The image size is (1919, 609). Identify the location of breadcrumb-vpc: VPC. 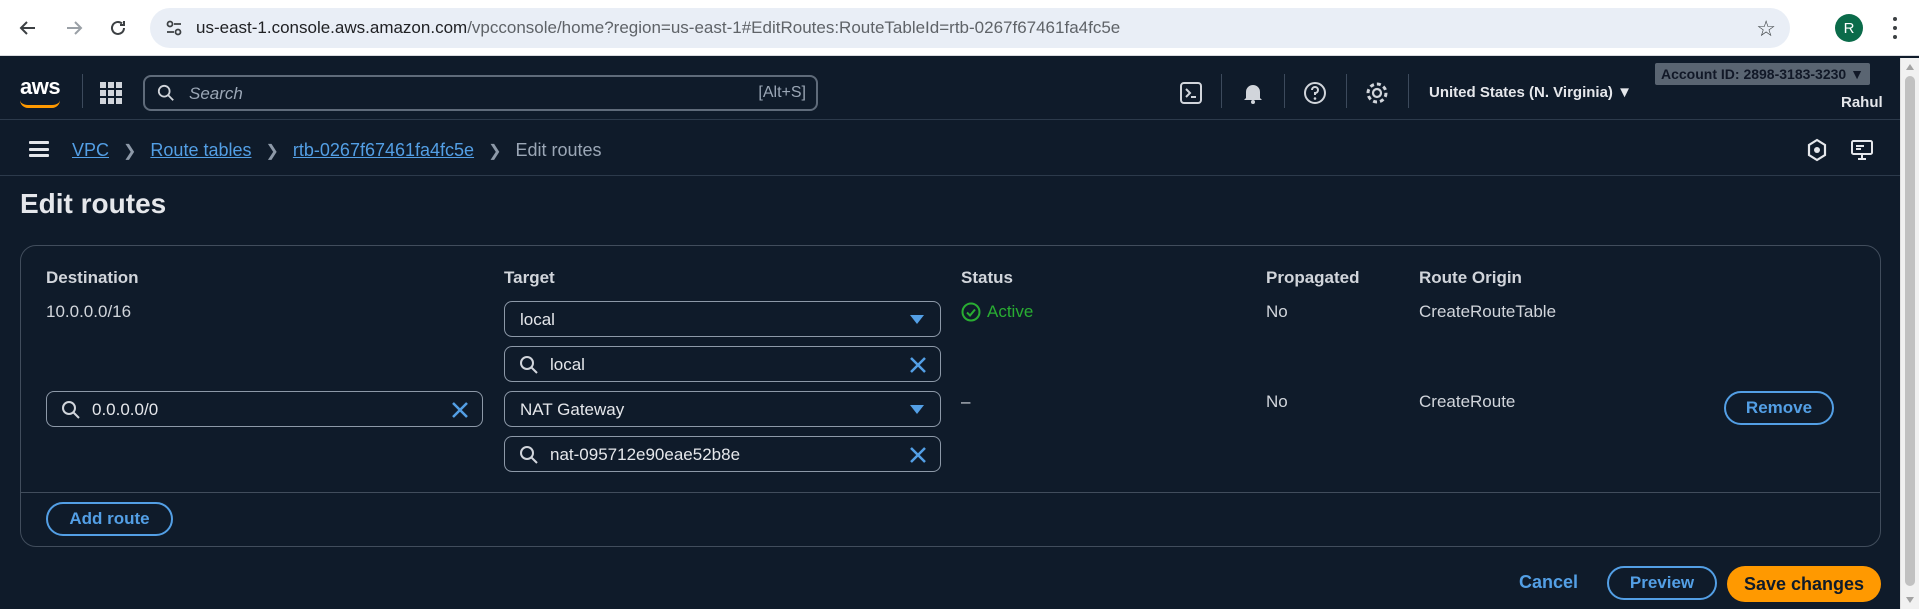
(90, 150).